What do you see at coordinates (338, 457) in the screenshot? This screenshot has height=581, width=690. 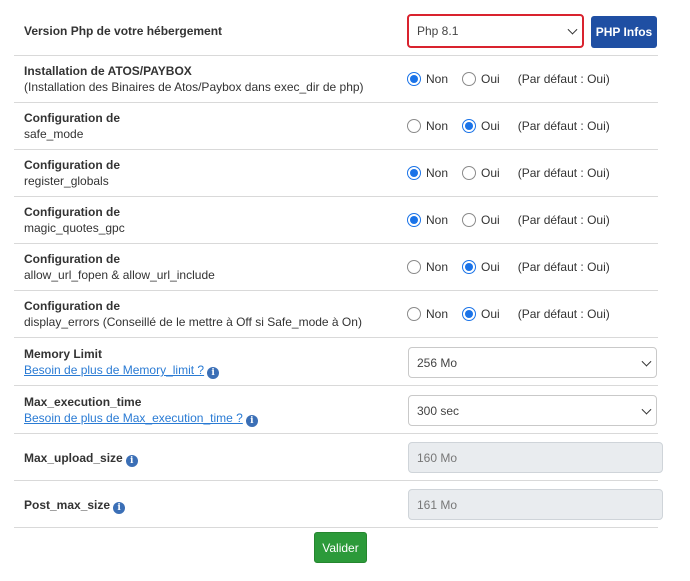 I see `max-upload-size-row: Max_upload_size i 160 Mo` at bounding box center [338, 457].